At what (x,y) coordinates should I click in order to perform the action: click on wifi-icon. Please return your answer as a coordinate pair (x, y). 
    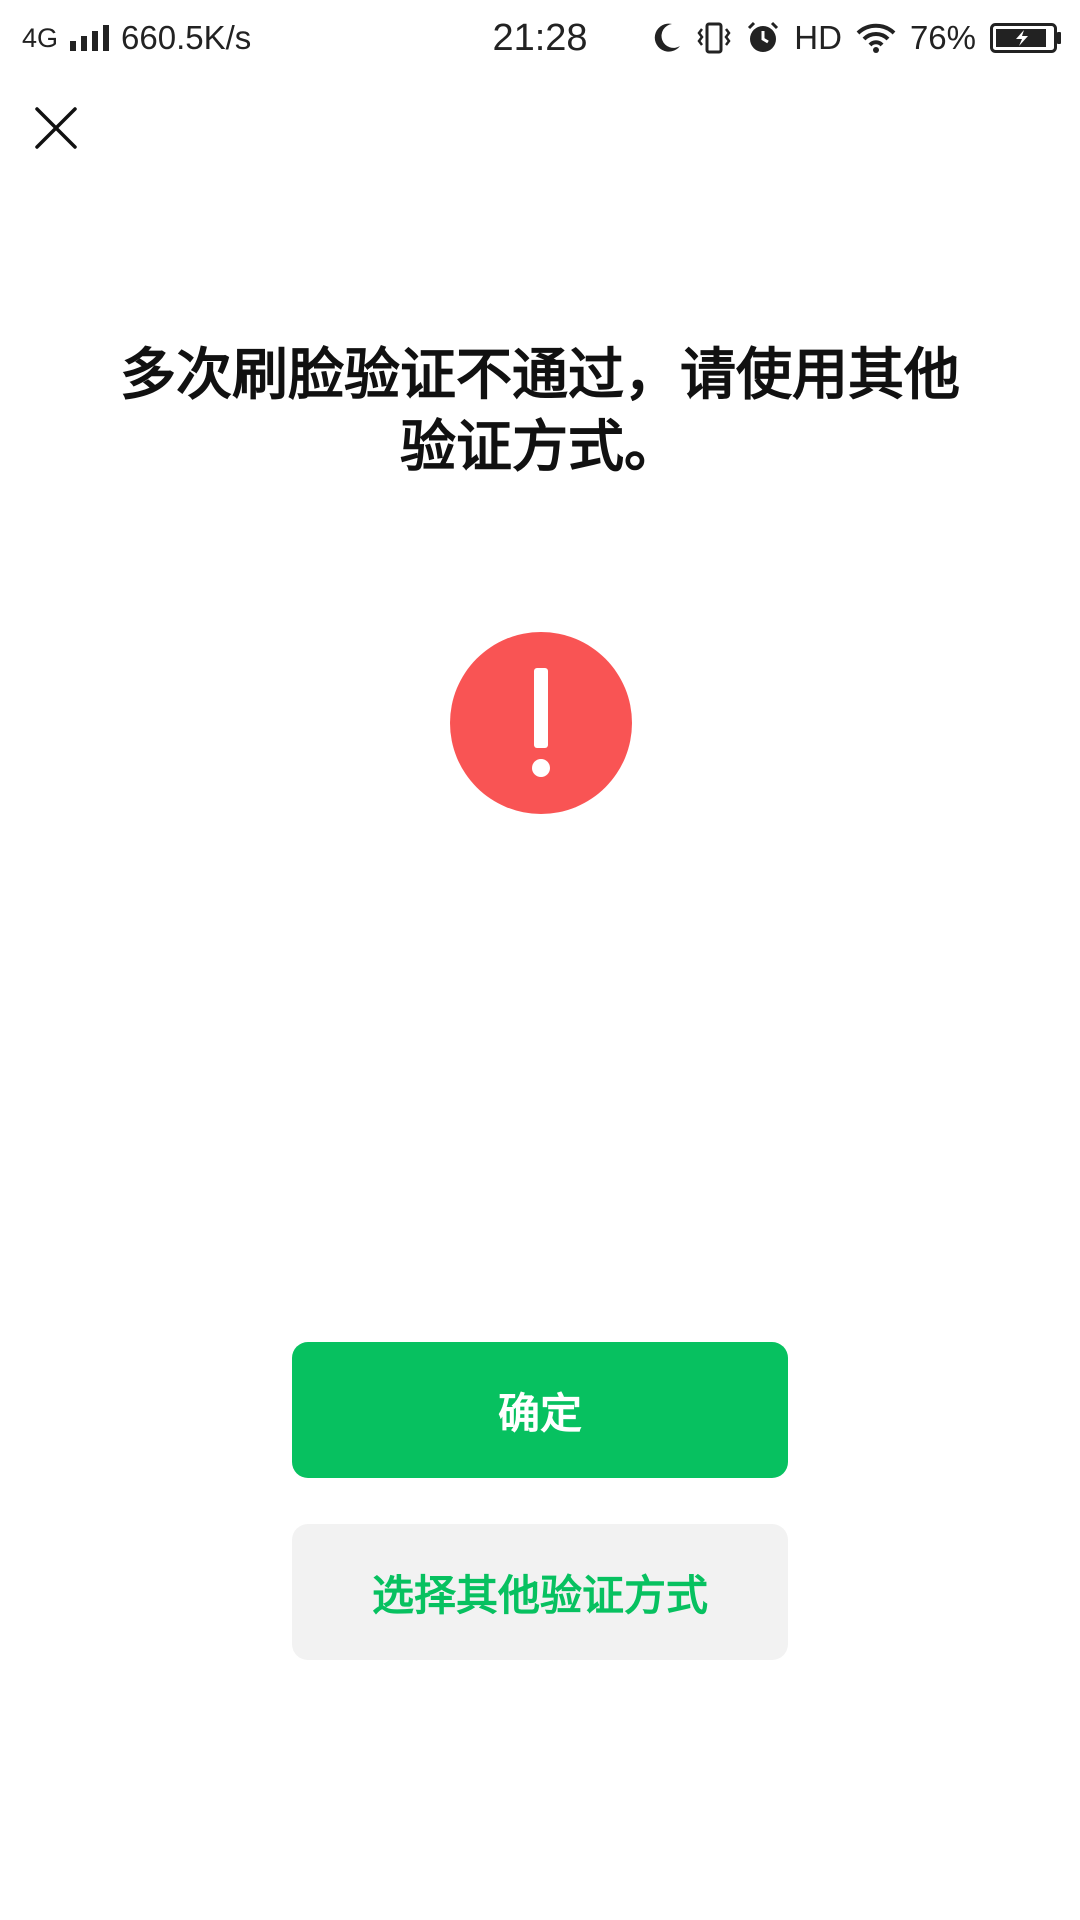
    Looking at the image, I should click on (876, 38).